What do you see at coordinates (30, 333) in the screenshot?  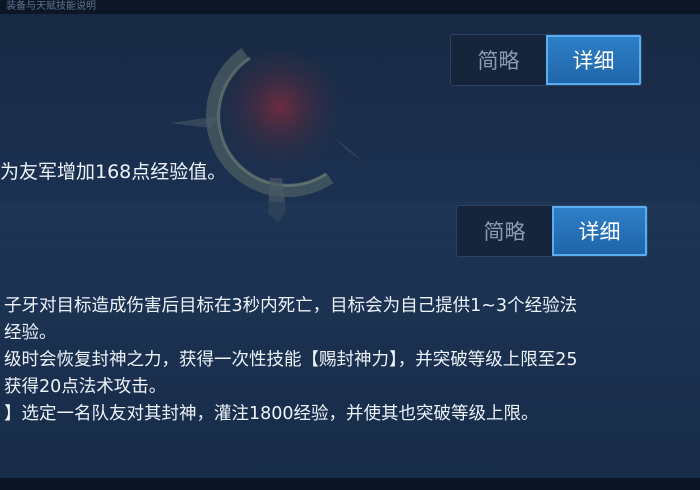 I see `description-line: 经验。` at bounding box center [30, 333].